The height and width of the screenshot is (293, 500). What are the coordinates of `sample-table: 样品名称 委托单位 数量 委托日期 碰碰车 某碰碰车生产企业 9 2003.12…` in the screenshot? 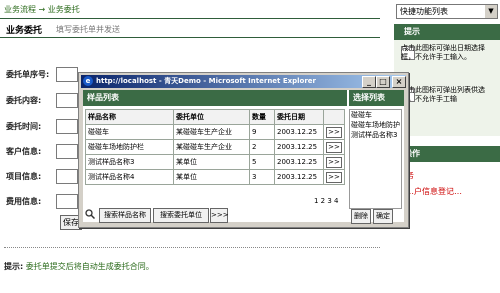 It's located at (215, 147).